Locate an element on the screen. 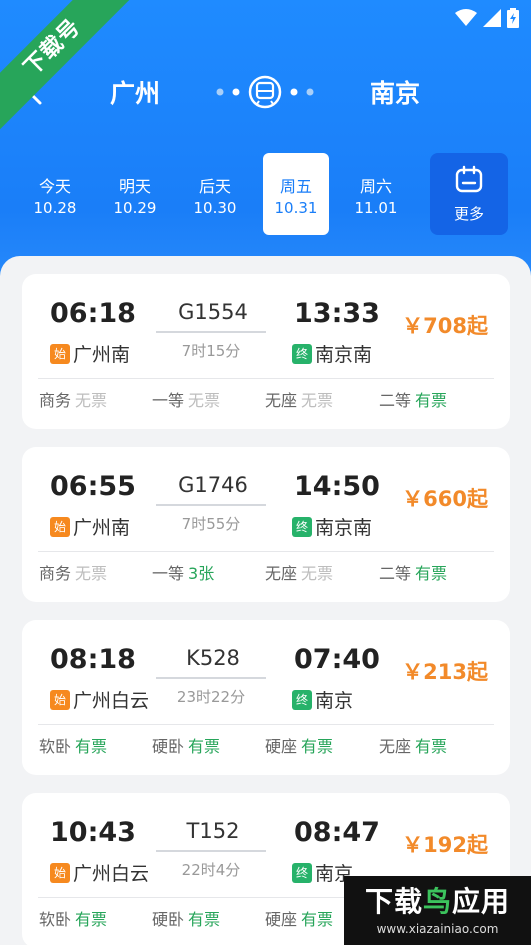 The height and width of the screenshot is (945, 531). seat-availability: 商务 无票 一等 无票 无座 无票 二等 有票 is located at coordinates (266, 399).